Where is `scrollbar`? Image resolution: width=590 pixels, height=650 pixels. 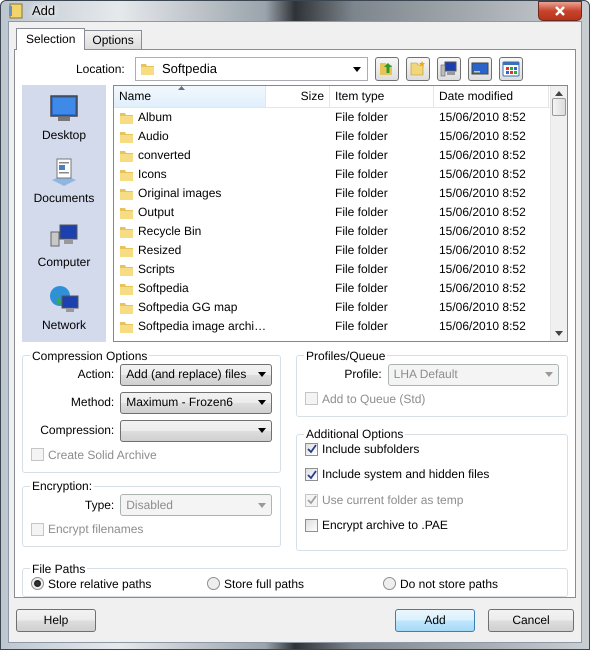 scrollbar is located at coordinates (558, 213).